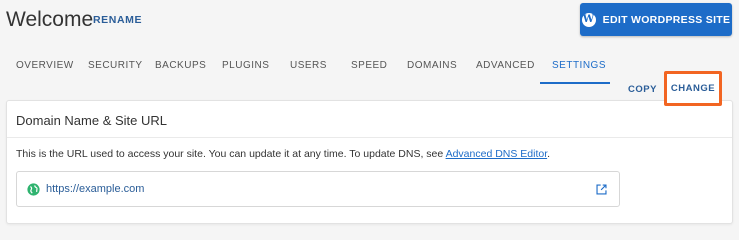 The image size is (739, 240). Describe the element at coordinates (579, 65) in the screenshot. I see `tab-settings: SETTINGS` at that location.